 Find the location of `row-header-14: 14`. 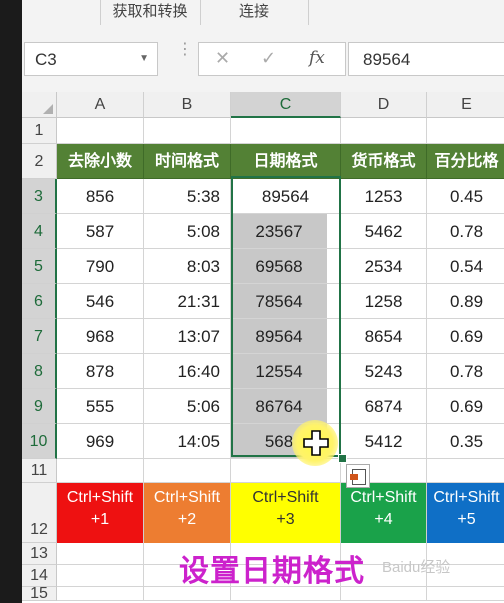

row-header-14: 14 is located at coordinates (39, 576).